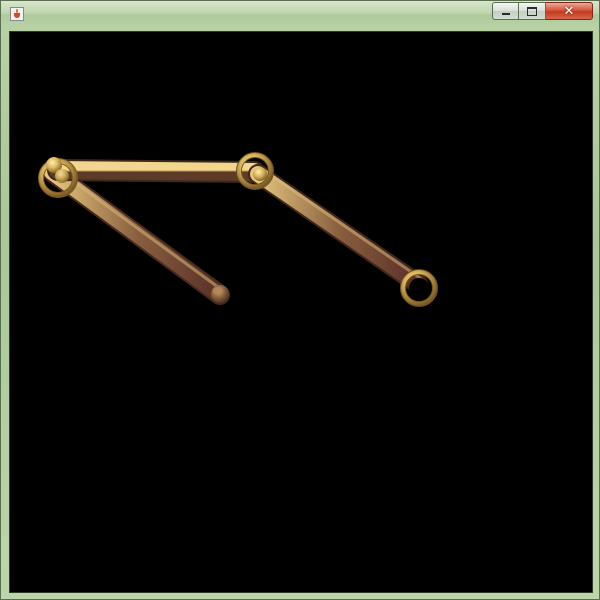 The height and width of the screenshot is (600, 600). I want to click on close-icon: ✕, so click(569, 11).